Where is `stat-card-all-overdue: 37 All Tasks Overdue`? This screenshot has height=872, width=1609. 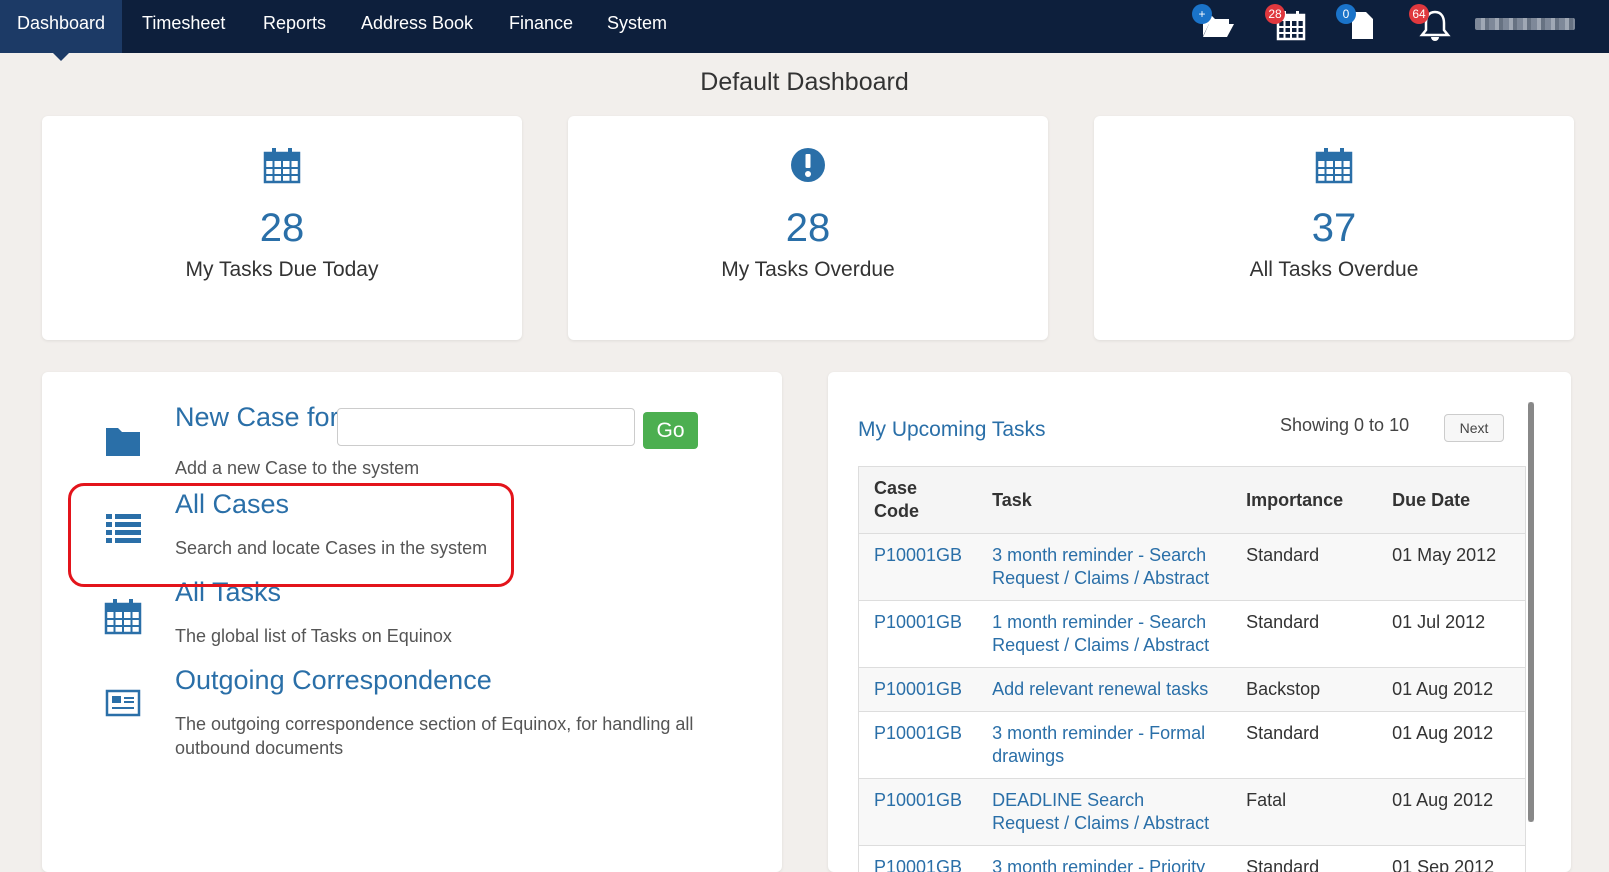 stat-card-all-overdue: 37 All Tasks Overdue is located at coordinates (1334, 228).